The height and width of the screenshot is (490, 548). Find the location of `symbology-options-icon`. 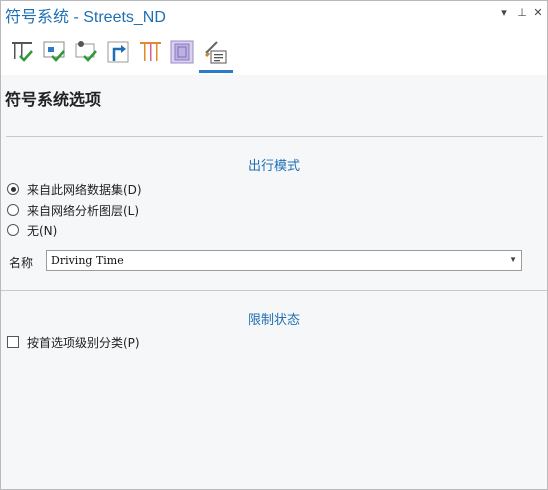

symbology-options-icon is located at coordinates (216, 52).